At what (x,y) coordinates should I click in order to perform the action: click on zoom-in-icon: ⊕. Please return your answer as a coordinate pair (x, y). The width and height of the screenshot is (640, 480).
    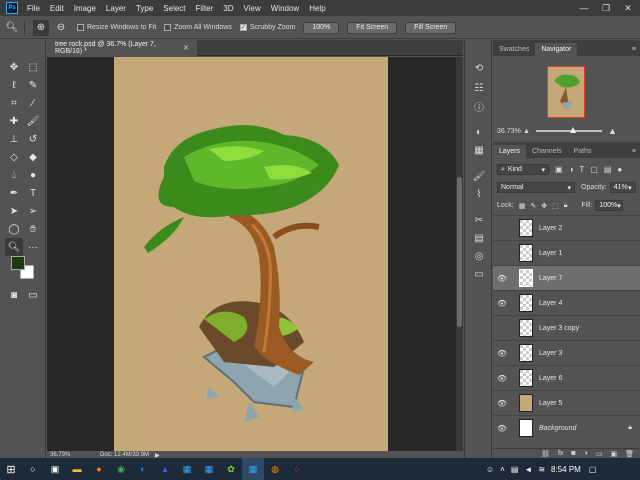
    Looking at the image, I should click on (41, 27).